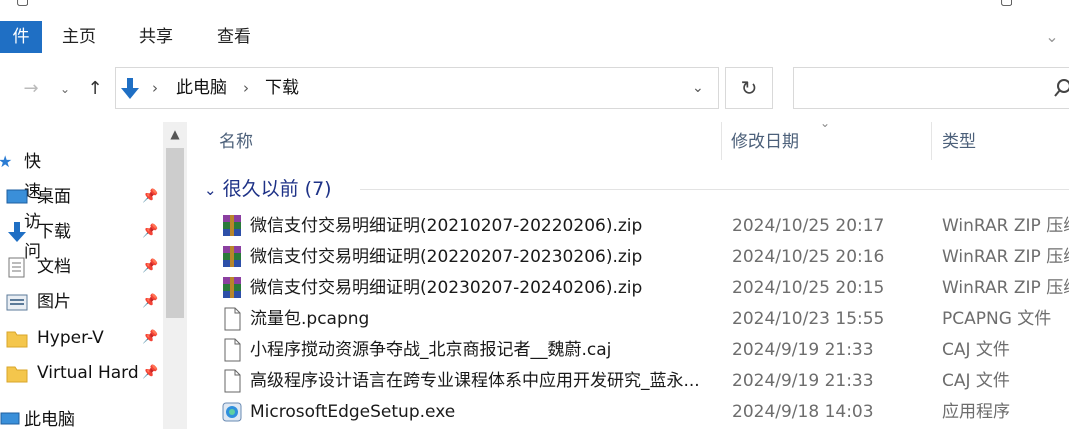  What do you see at coordinates (976, 412) in the screenshot?
I see `file-type: 应用程序` at bounding box center [976, 412].